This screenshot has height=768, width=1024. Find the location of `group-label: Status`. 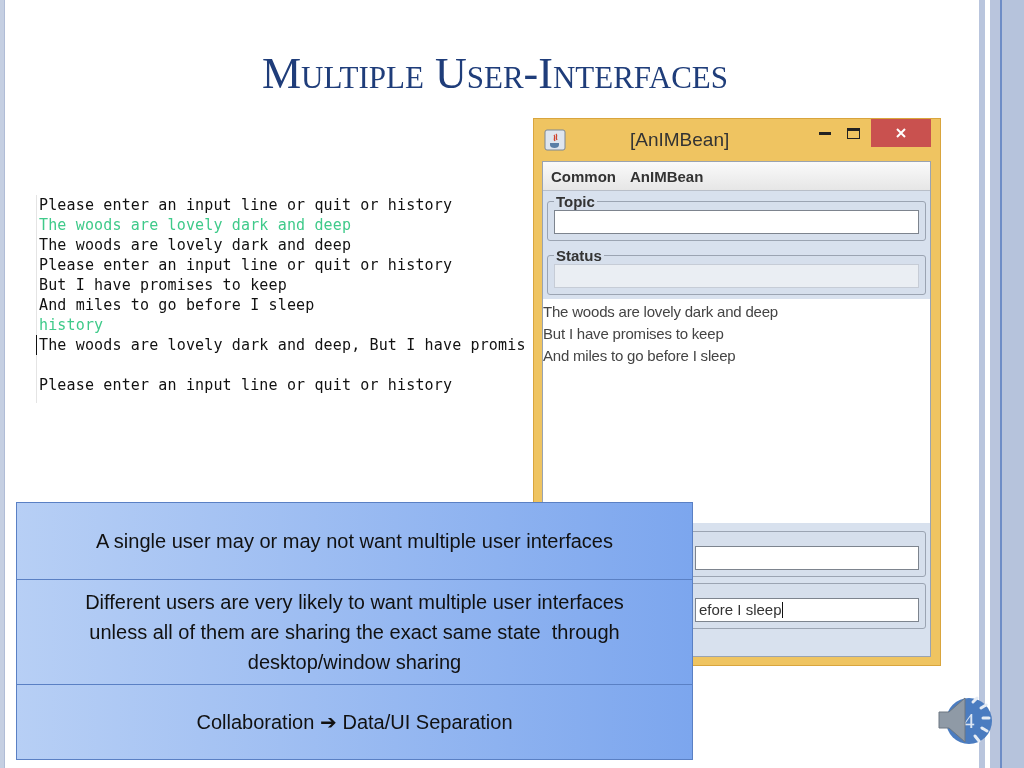

group-label: Status is located at coordinates (579, 255).